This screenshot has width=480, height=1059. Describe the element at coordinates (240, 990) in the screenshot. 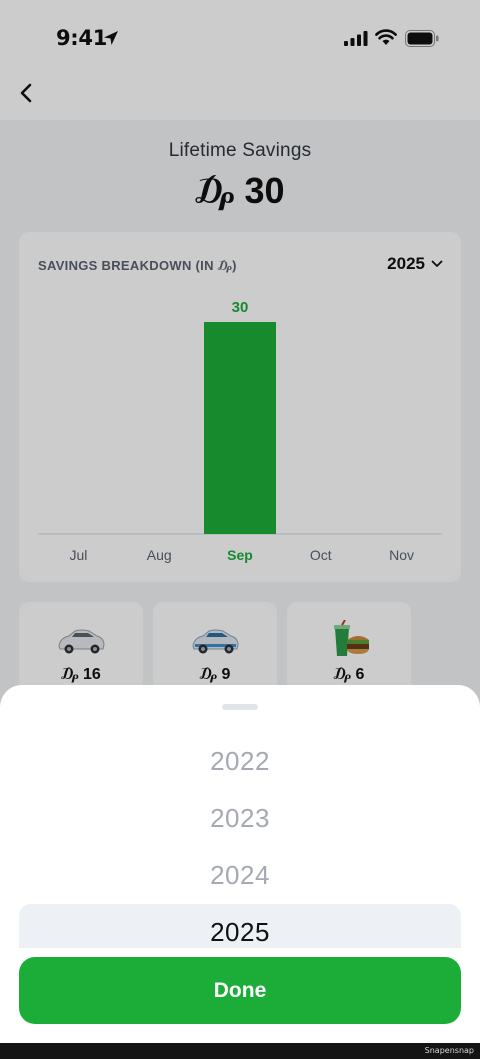

I see `done-button: Done` at that location.